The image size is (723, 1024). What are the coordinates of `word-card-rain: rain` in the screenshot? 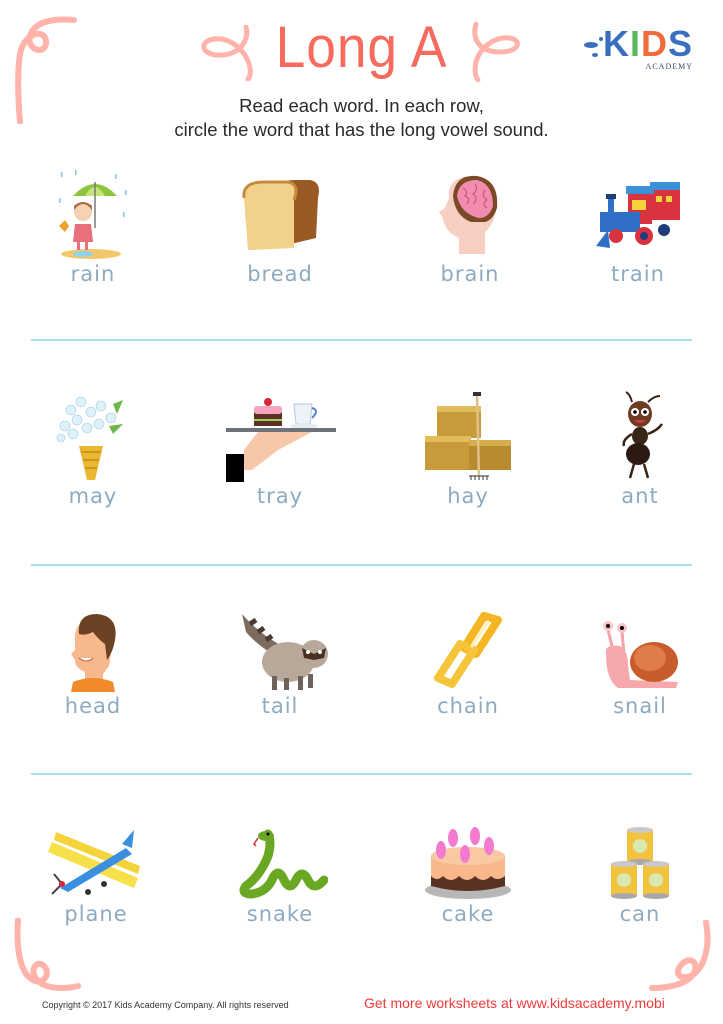 It's located at (93, 227).